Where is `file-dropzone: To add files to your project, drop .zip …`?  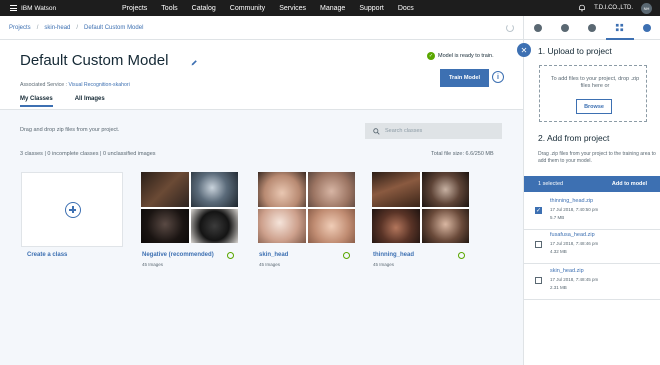
file-dropzone: To add files to your project, drop .zip … is located at coordinates (593, 93).